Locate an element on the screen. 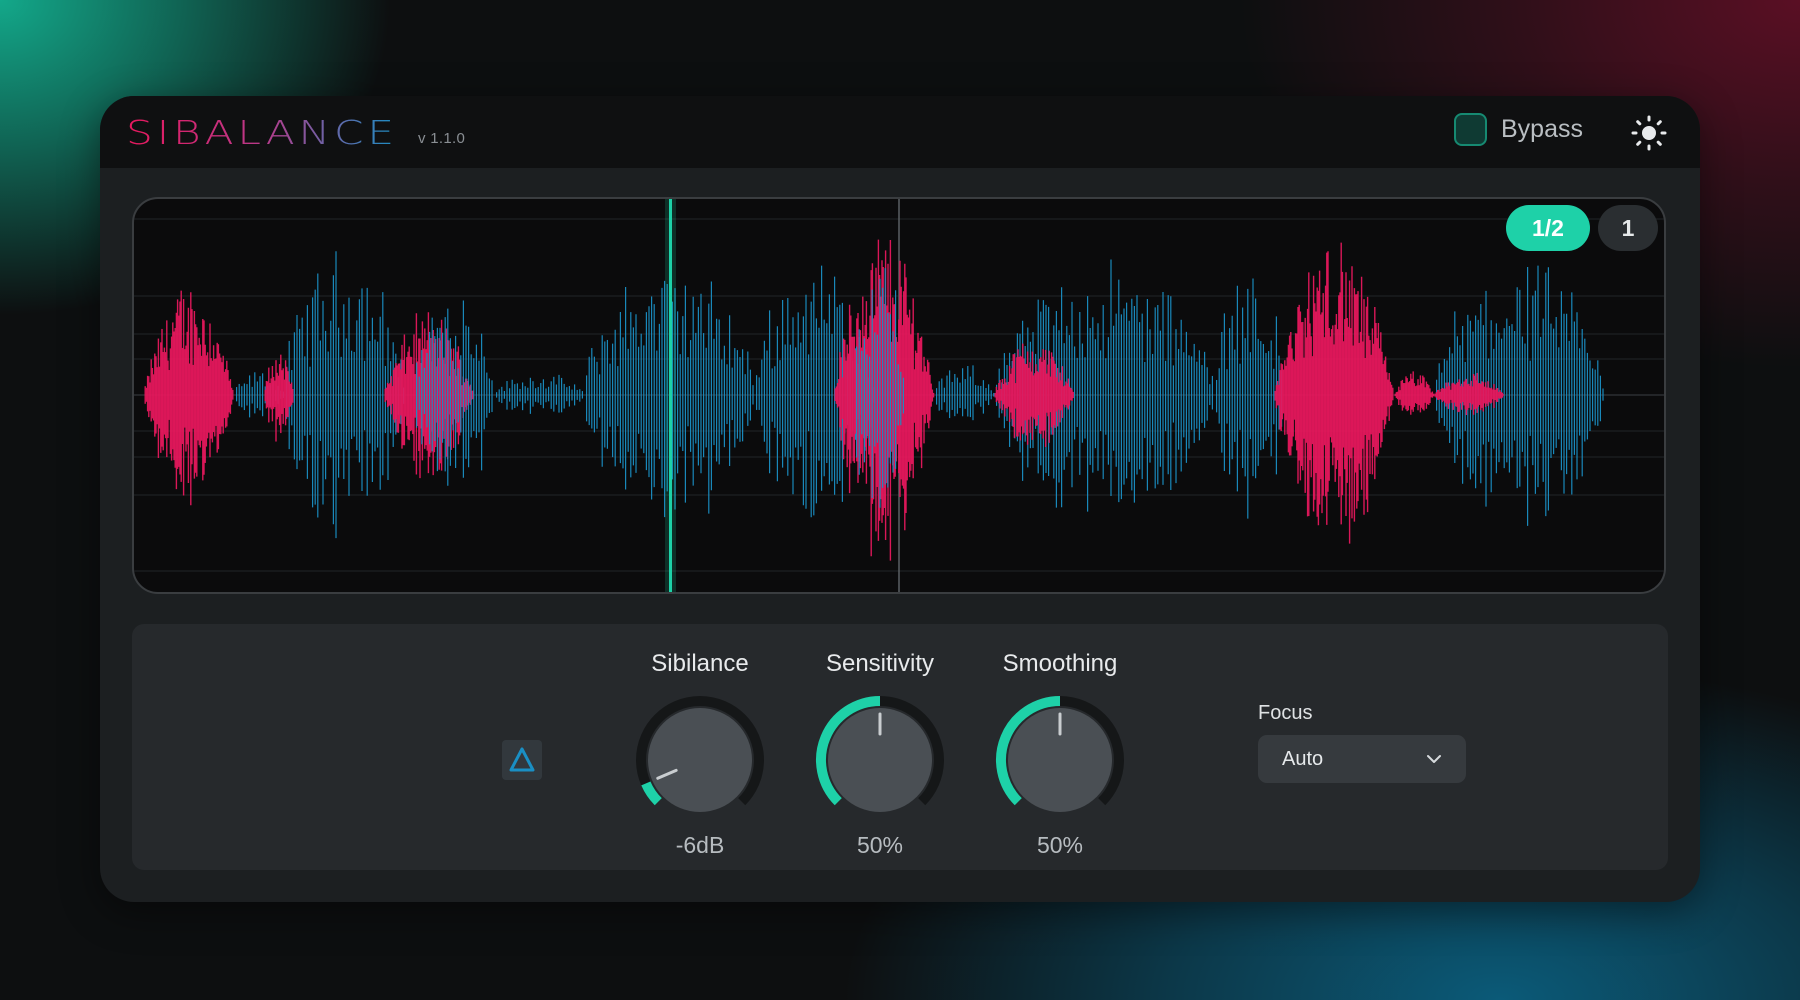  sibilance-label: Sibilance is located at coordinates (700, 663).